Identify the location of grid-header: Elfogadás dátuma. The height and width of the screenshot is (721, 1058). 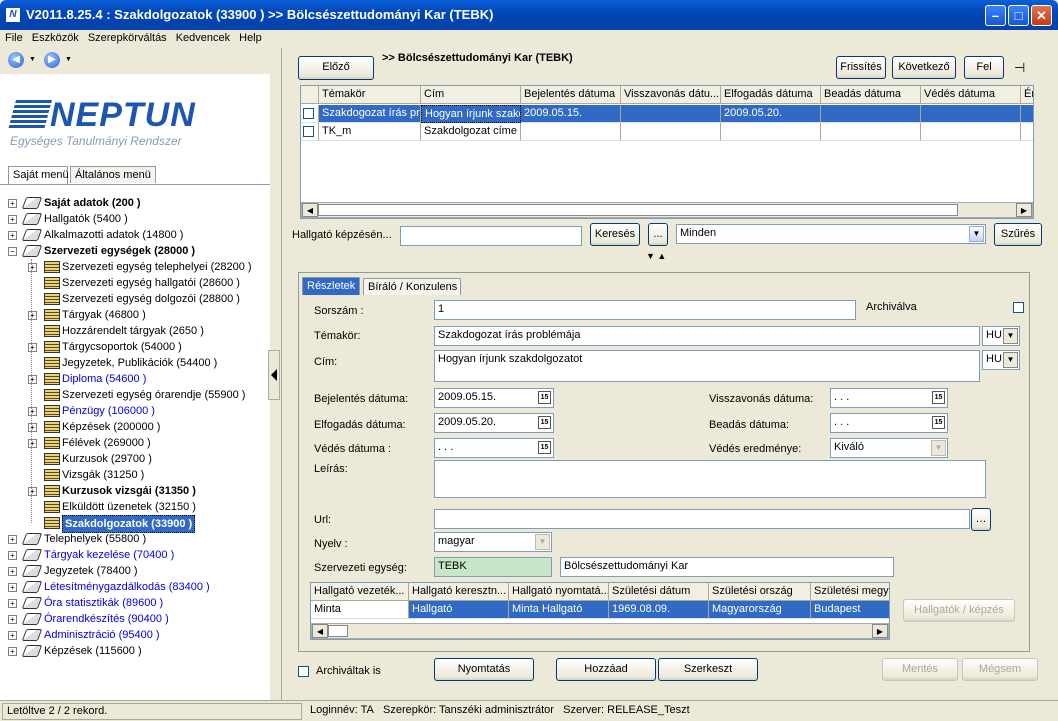
(771, 95).